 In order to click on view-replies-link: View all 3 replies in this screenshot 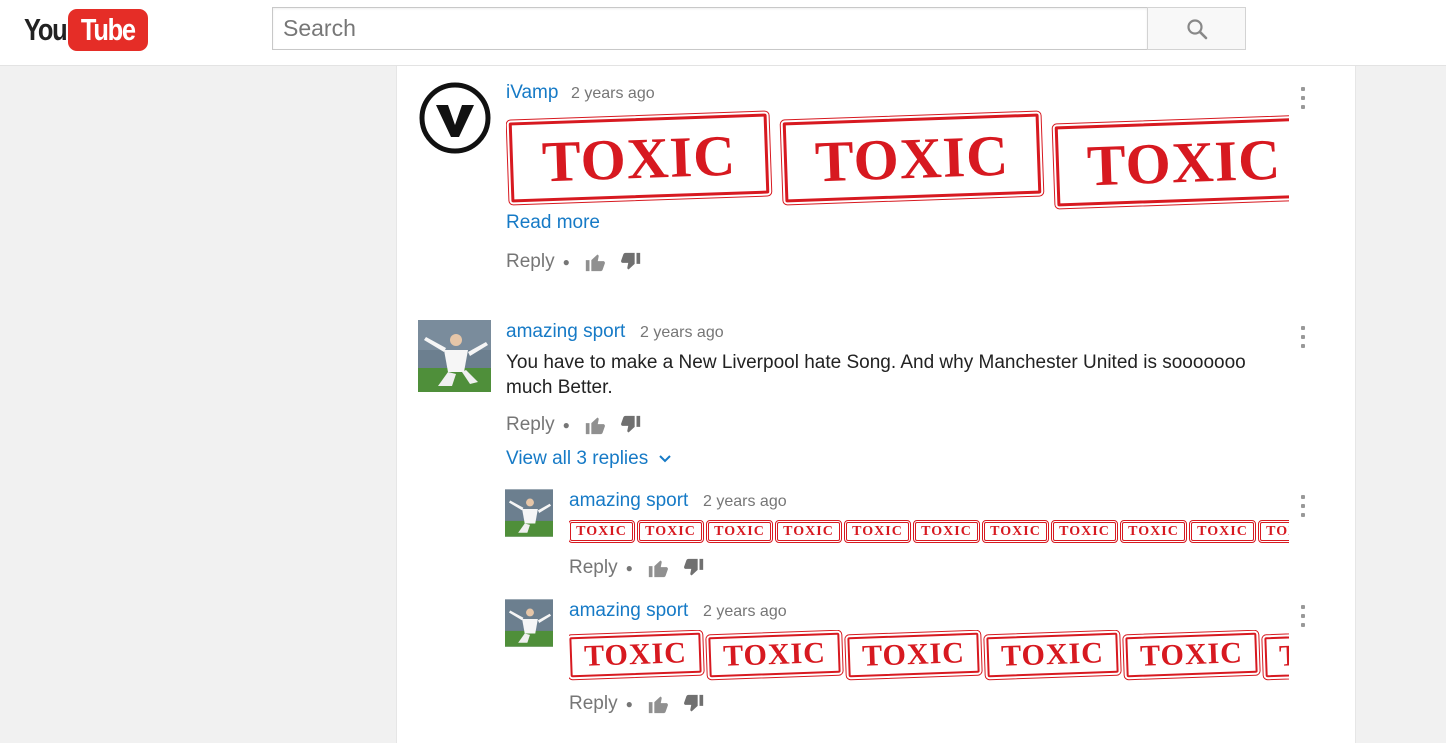, I will do `click(589, 459)`.